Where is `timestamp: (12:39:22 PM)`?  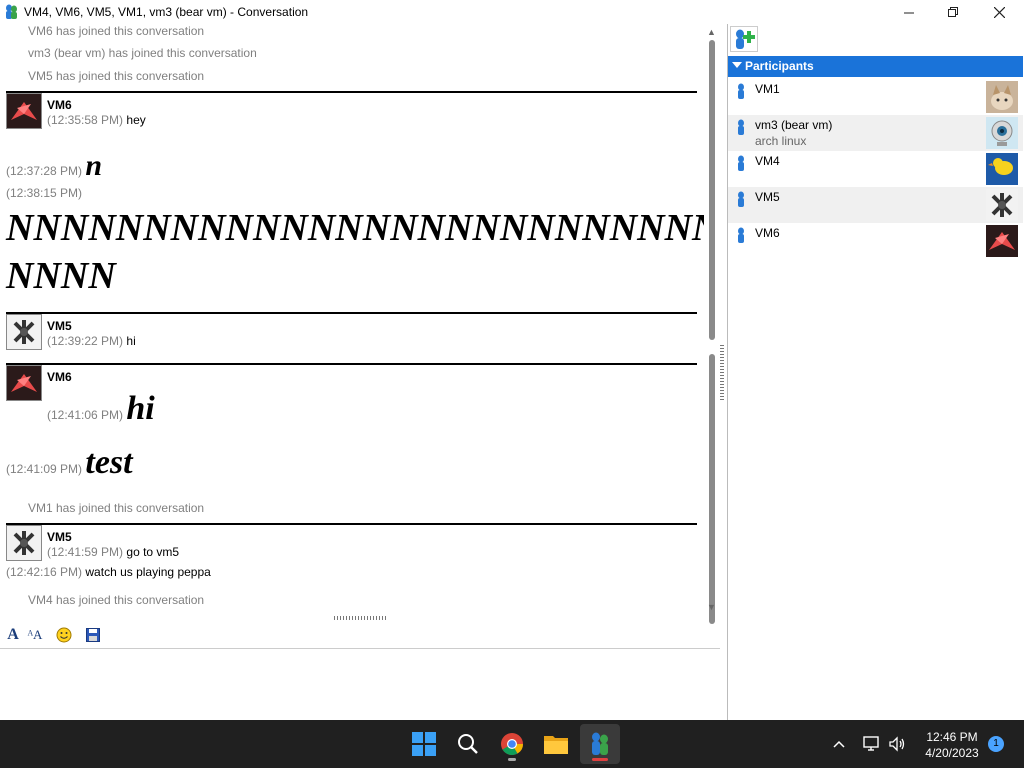
timestamp: (12:39:22 PM) is located at coordinates (85, 341).